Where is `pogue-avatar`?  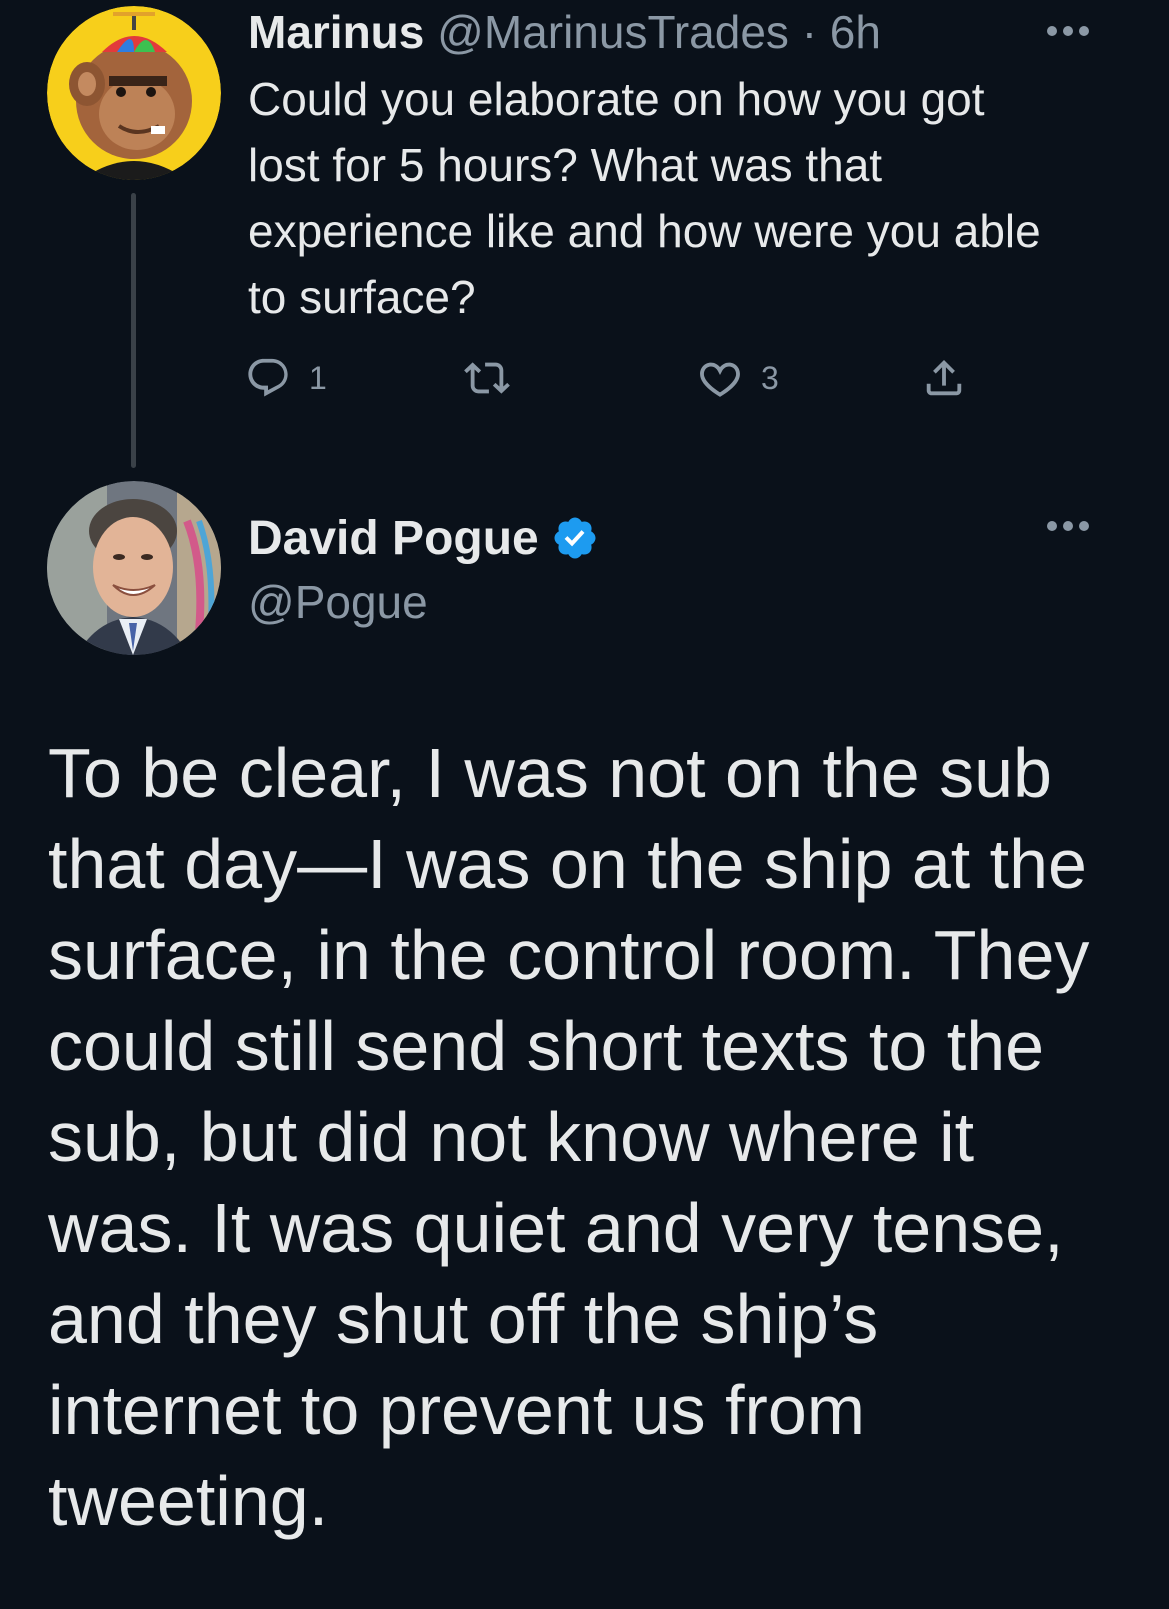
pogue-avatar is located at coordinates (134, 568).